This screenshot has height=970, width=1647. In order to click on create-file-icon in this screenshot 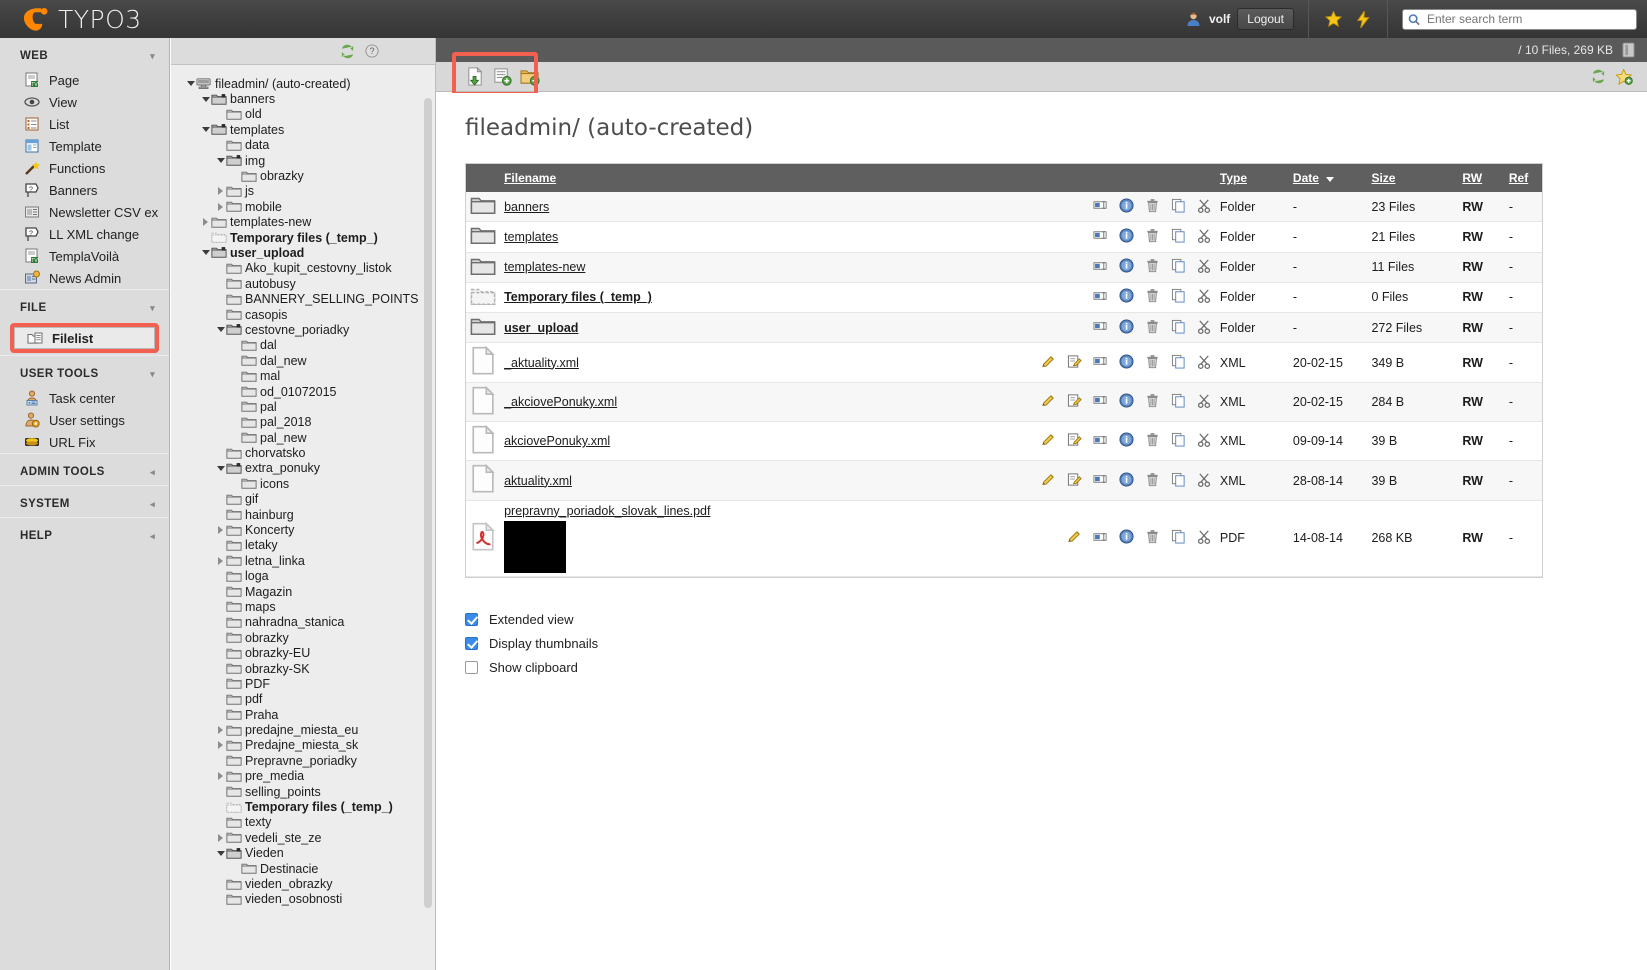, I will do `click(475, 76)`.